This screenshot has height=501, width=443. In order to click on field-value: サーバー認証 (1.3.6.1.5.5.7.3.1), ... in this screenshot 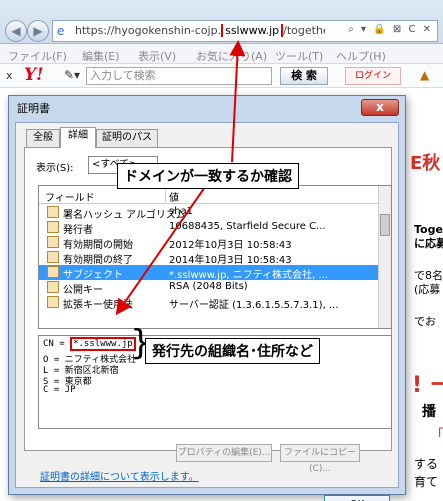, I will do `click(254, 305)`.